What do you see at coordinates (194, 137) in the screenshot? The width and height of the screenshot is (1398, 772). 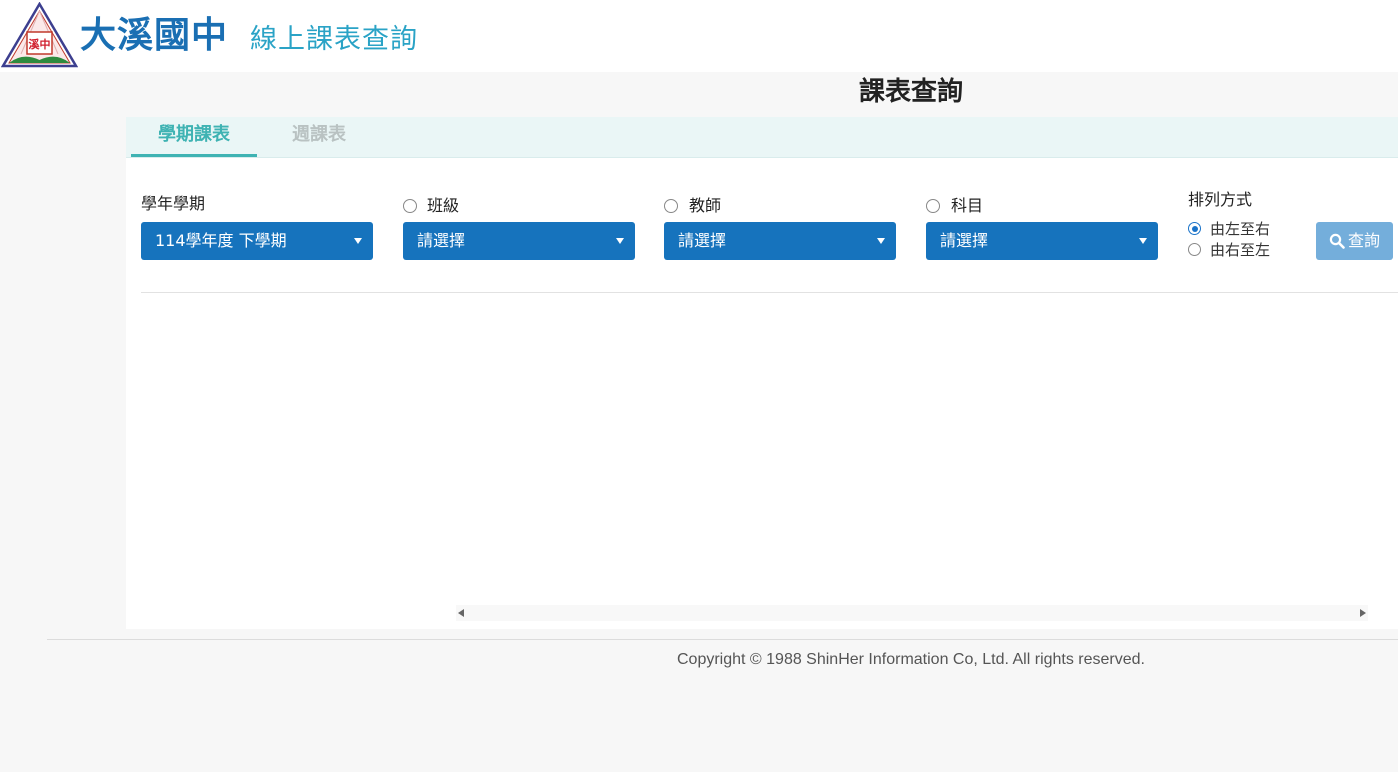 I see `tab-semester-schedule: 學期課表` at bounding box center [194, 137].